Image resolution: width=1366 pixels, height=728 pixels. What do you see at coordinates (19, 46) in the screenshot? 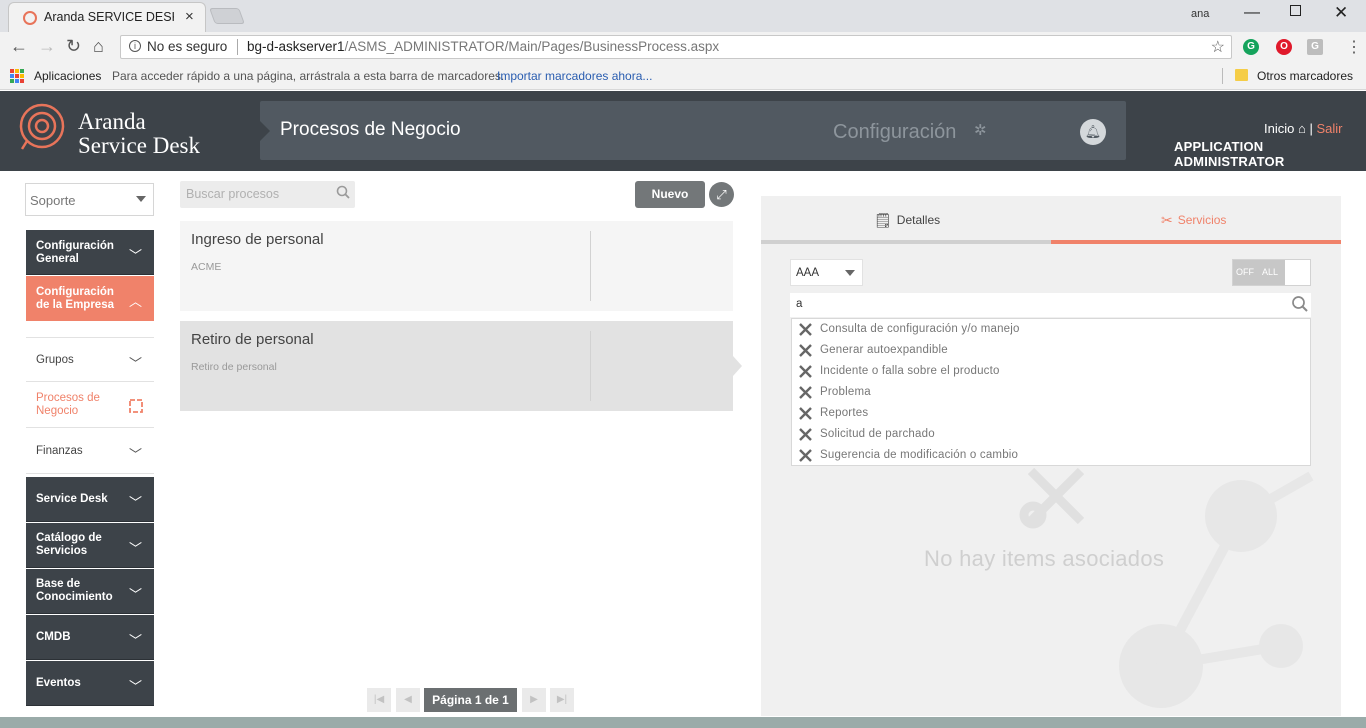
I see `back-icon: ←` at bounding box center [19, 46].